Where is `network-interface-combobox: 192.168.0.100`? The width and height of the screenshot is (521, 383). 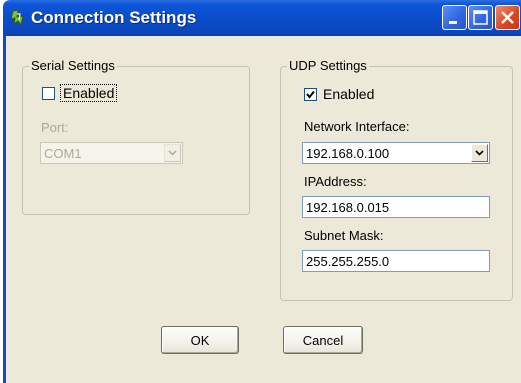
network-interface-combobox: 192.168.0.100 is located at coordinates (396, 153).